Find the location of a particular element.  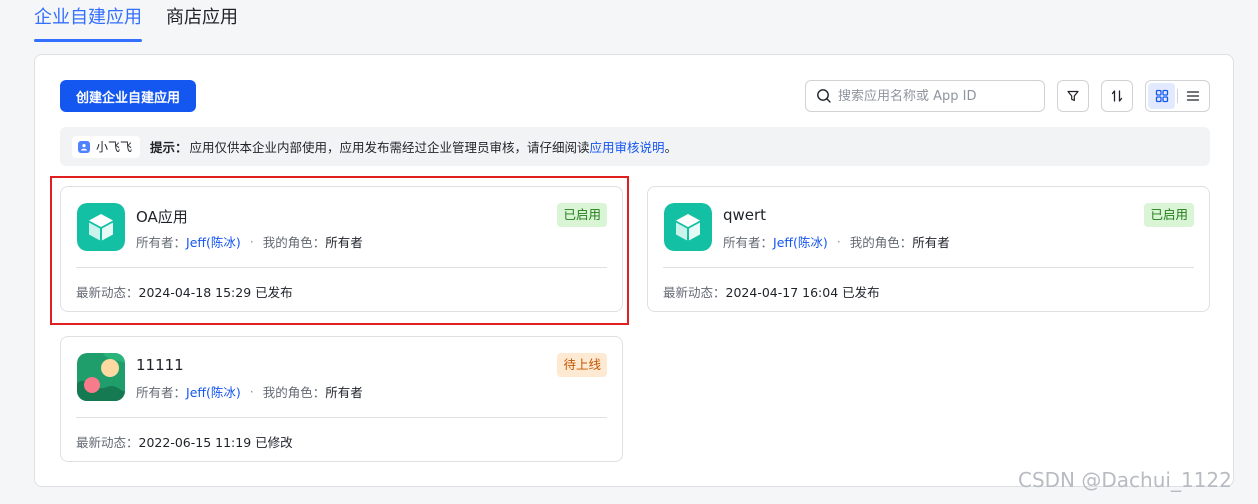

app-activity: 最新动态：2024-04-17 16:04 已发布 is located at coordinates (771, 291).